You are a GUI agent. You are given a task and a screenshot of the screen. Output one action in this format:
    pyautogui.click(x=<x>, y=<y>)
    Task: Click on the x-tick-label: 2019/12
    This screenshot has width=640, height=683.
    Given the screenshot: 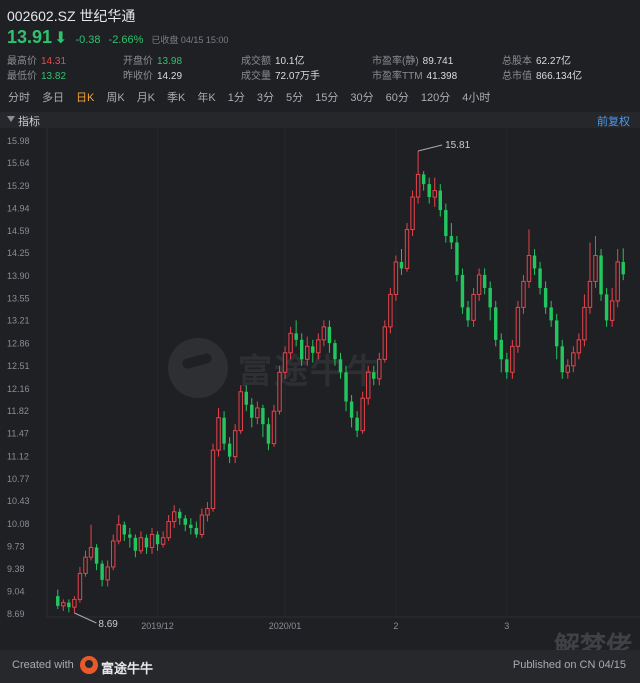 What is the action you would take?
    pyautogui.click(x=157, y=626)
    